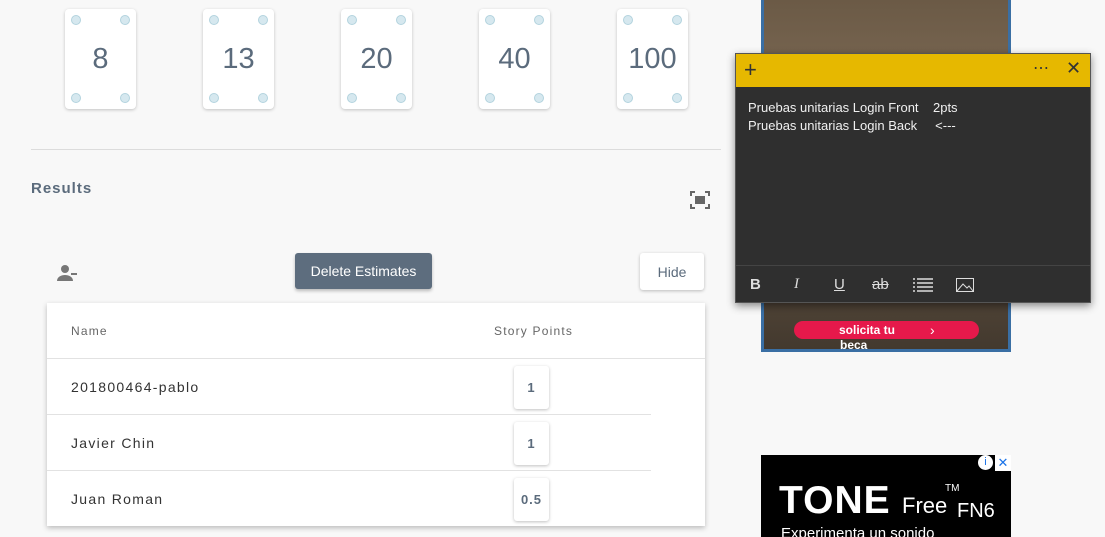 This screenshot has height=537, width=1105. Describe the element at coordinates (796, 284) in the screenshot. I see `italic-button: I` at that location.